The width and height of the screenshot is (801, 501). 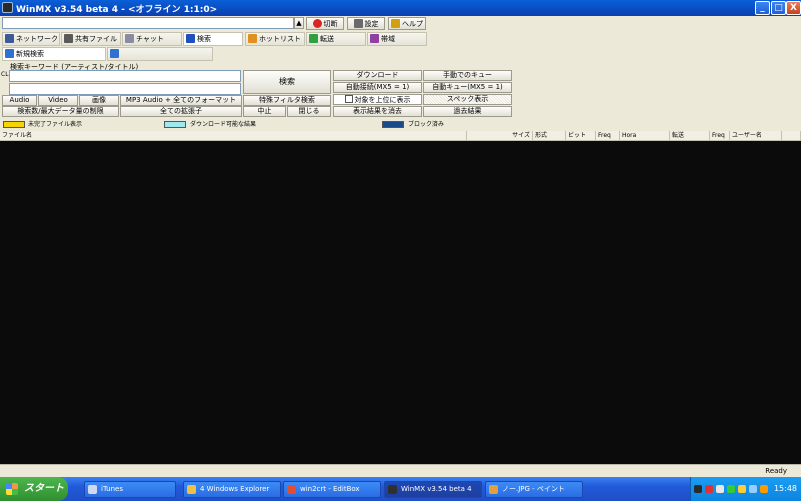 What do you see at coordinates (31, 39) in the screenshot?
I see `tab-network: ネットワーク` at bounding box center [31, 39].